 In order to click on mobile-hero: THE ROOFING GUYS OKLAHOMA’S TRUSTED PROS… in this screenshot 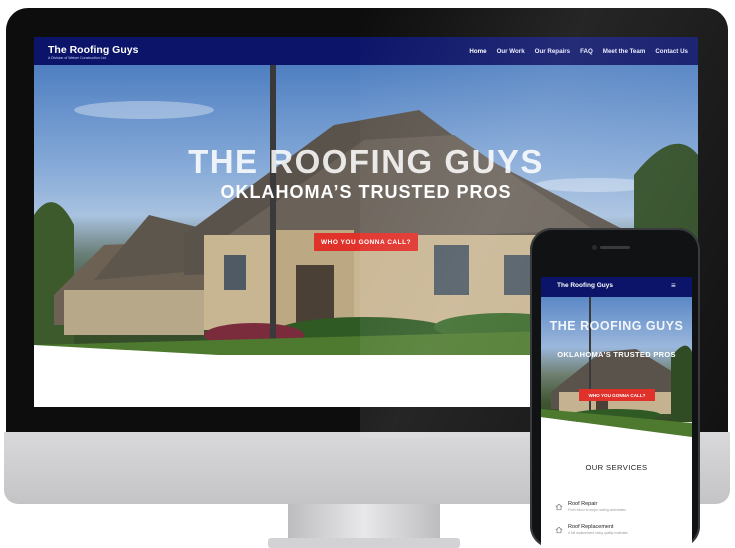, I will do `click(616, 359)`.